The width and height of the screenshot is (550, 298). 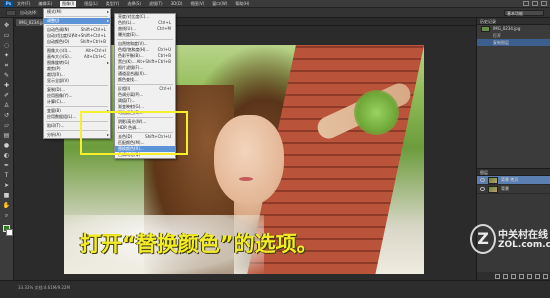 What do you see at coordinates (68, 3) in the screenshot?
I see `menu-item: 图像(I)` at bounding box center [68, 3].